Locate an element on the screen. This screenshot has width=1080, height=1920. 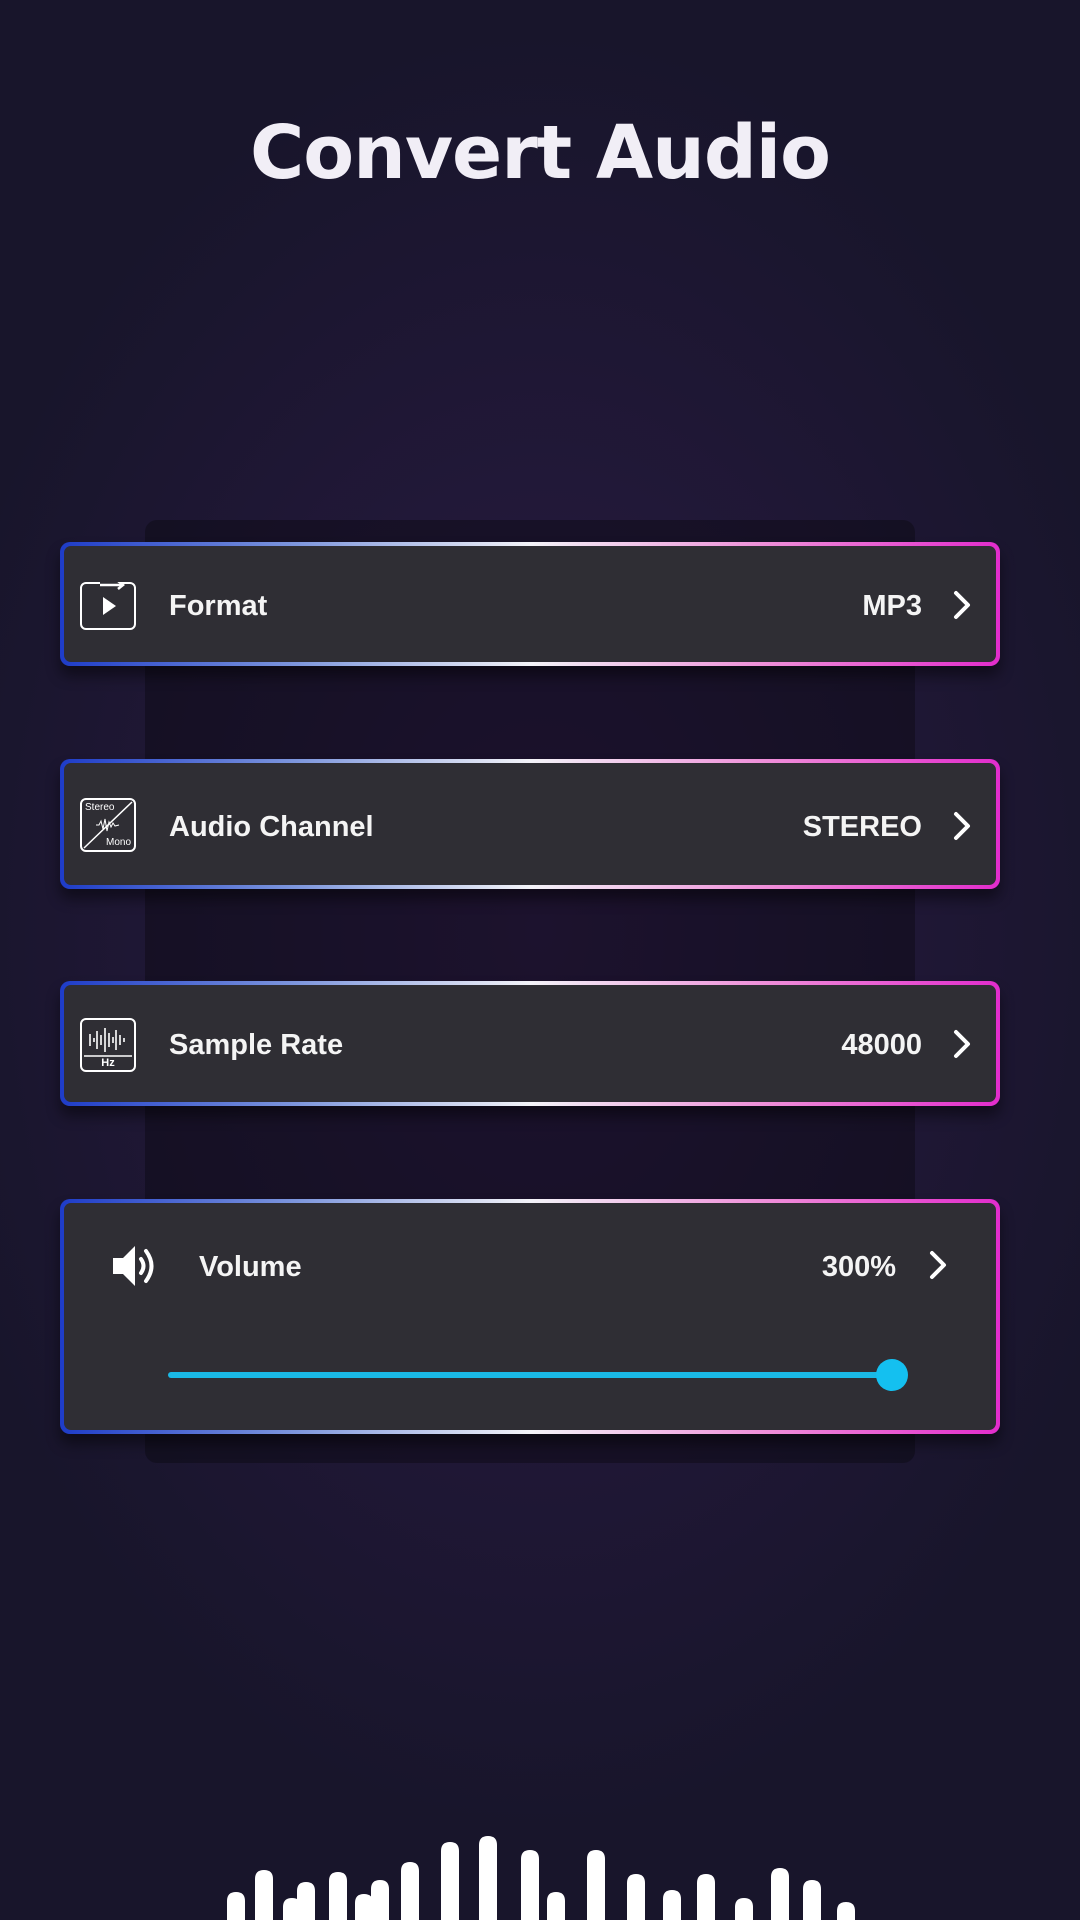
audio-channel-row: Stereo Mono Audio Channel STEREO is located at coordinates (530, 824).